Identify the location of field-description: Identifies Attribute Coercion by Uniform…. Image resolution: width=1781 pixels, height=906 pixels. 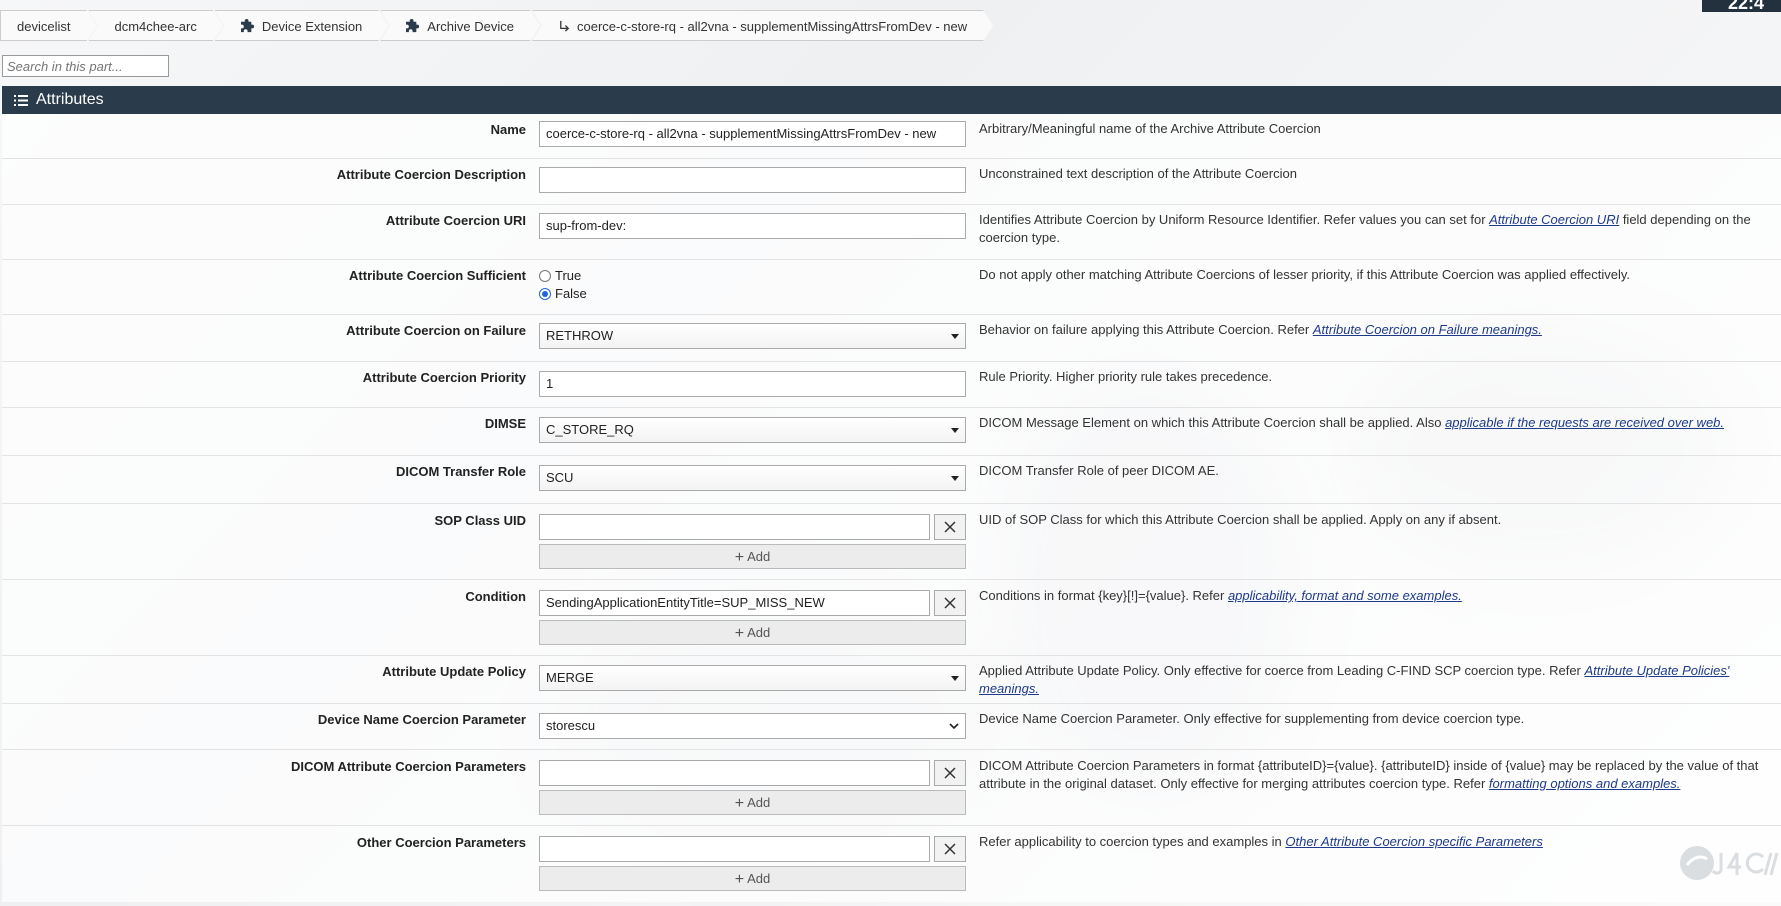
(1365, 228).